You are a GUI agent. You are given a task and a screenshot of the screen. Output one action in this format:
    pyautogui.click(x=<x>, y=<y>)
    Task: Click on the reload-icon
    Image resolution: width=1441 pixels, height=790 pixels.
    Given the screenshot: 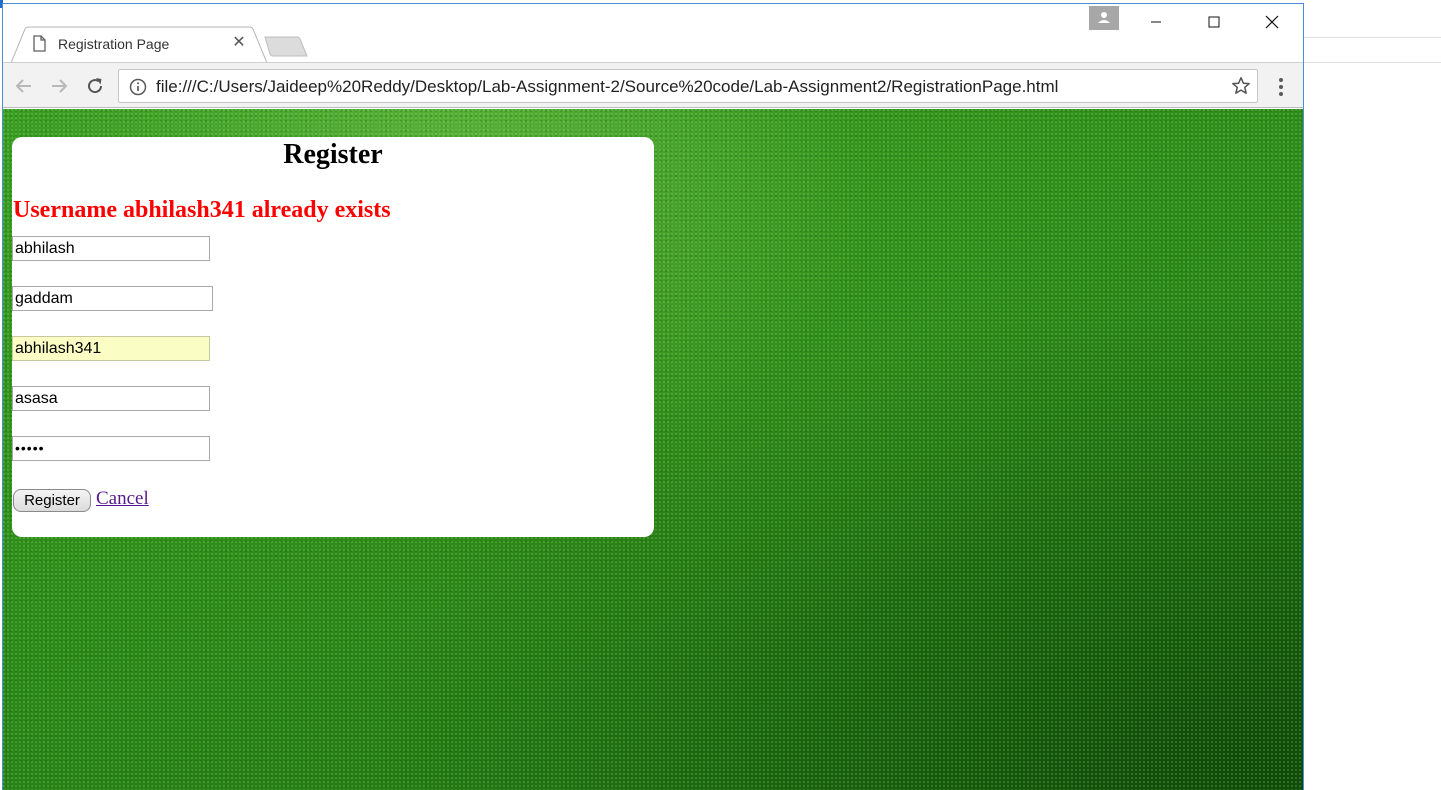 What is the action you would take?
    pyautogui.click(x=95, y=86)
    